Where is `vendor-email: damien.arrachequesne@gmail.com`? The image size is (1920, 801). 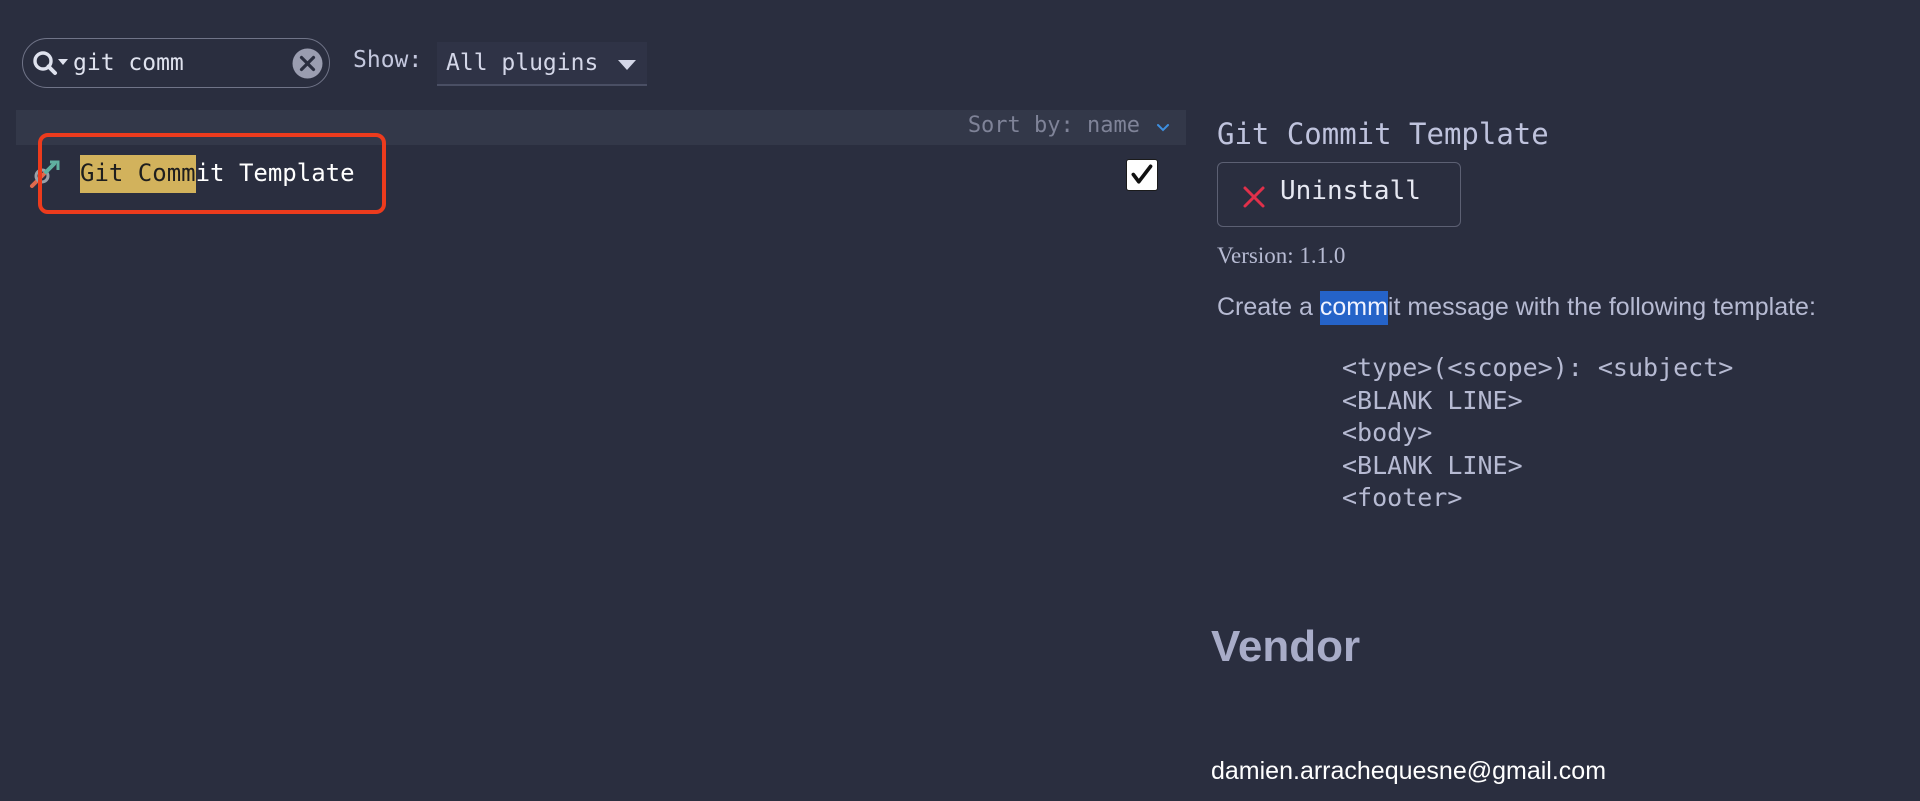 vendor-email: damien.arrachequesne@gmail.com is located at coordinates (1409, 771).